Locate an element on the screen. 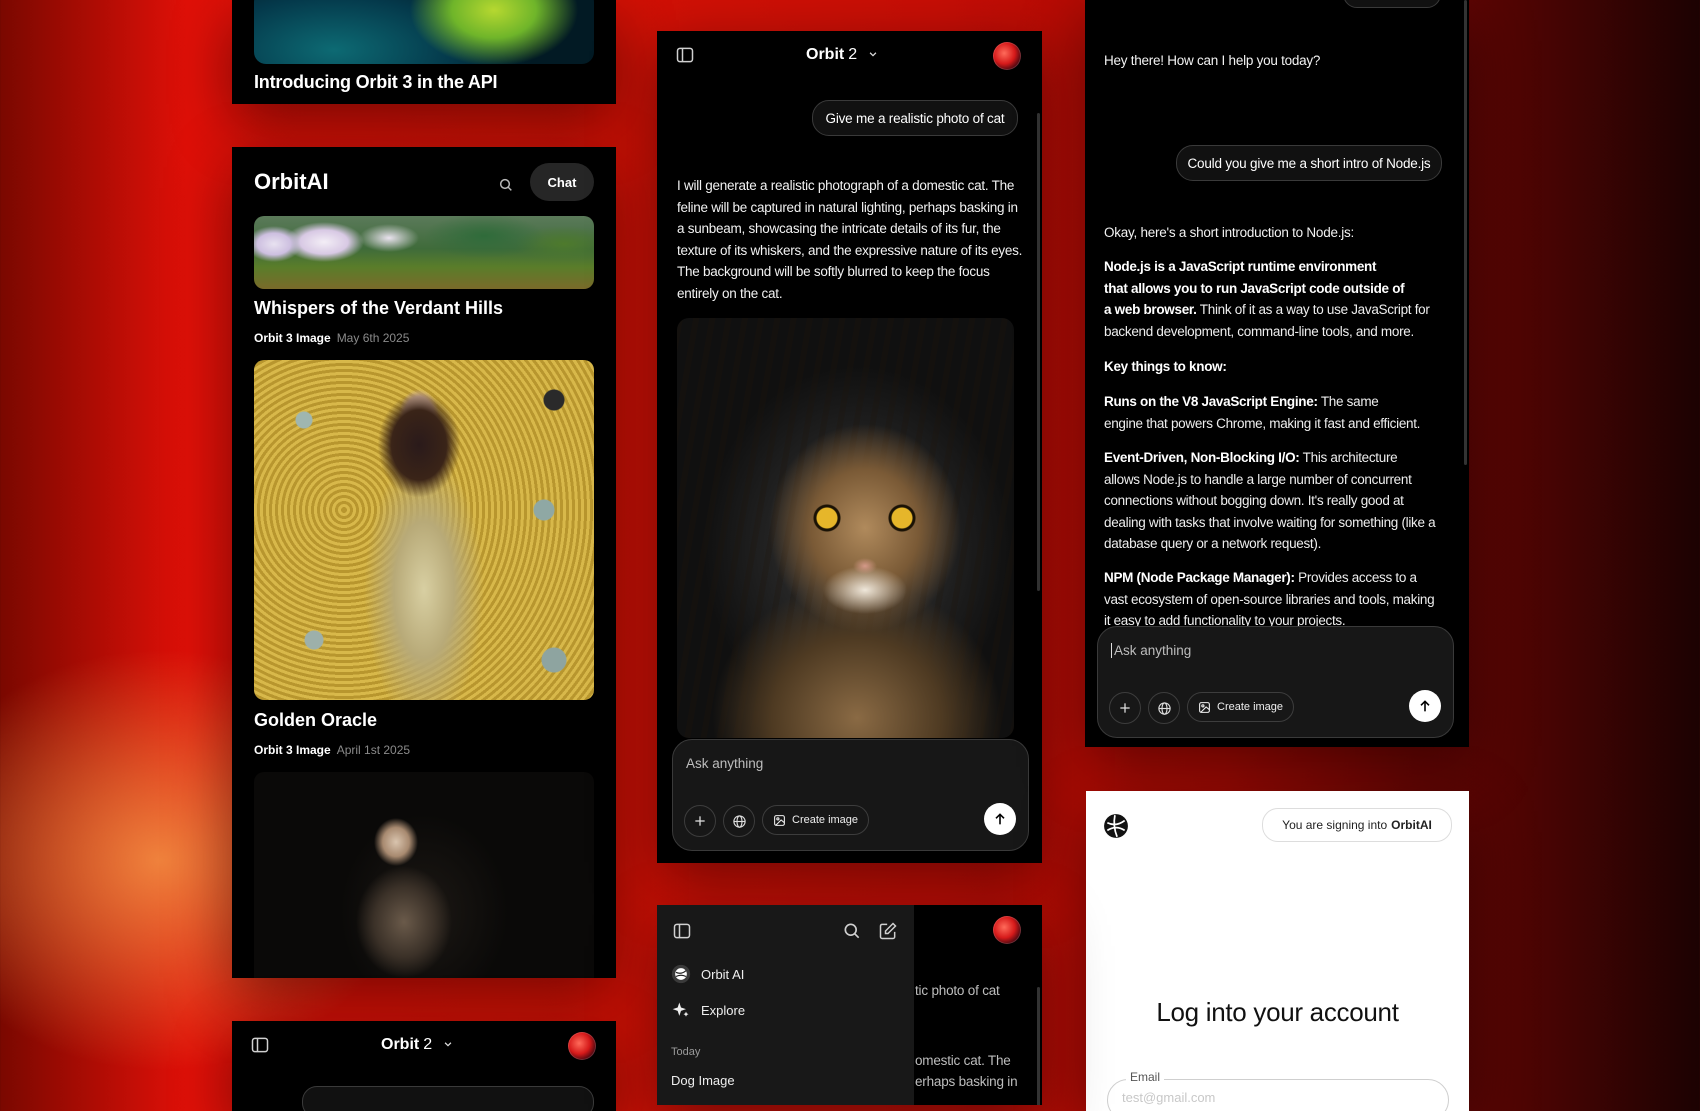 The width and height of the screenshot is (1700, 1111). sidebar-item-label: Explore is located at coordinates (723, 1010).